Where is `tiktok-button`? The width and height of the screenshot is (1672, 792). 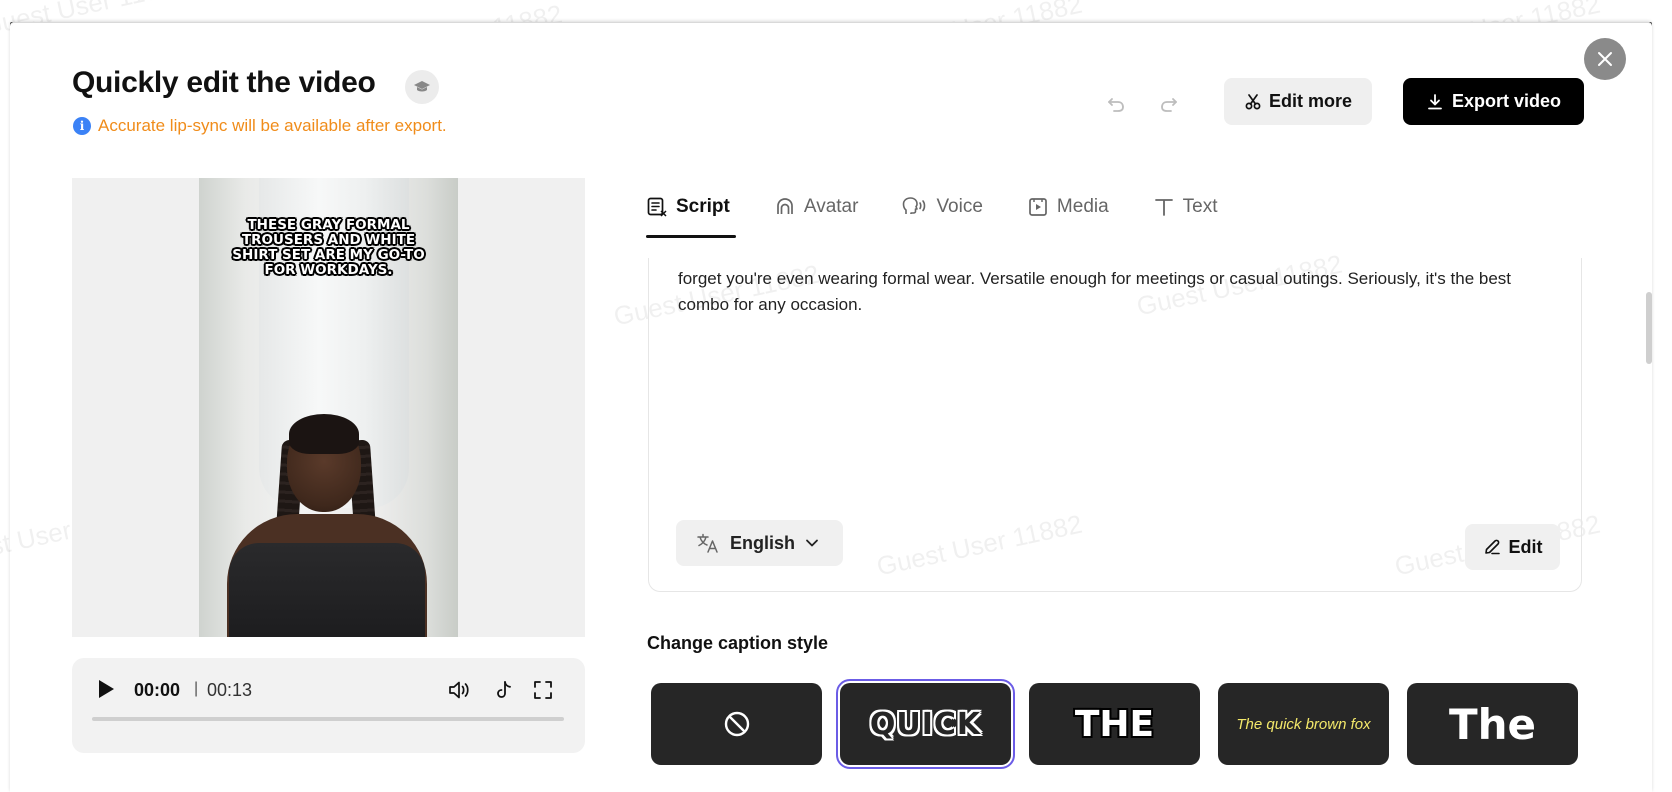 tiktok-button is located at coordinates (504, 690).